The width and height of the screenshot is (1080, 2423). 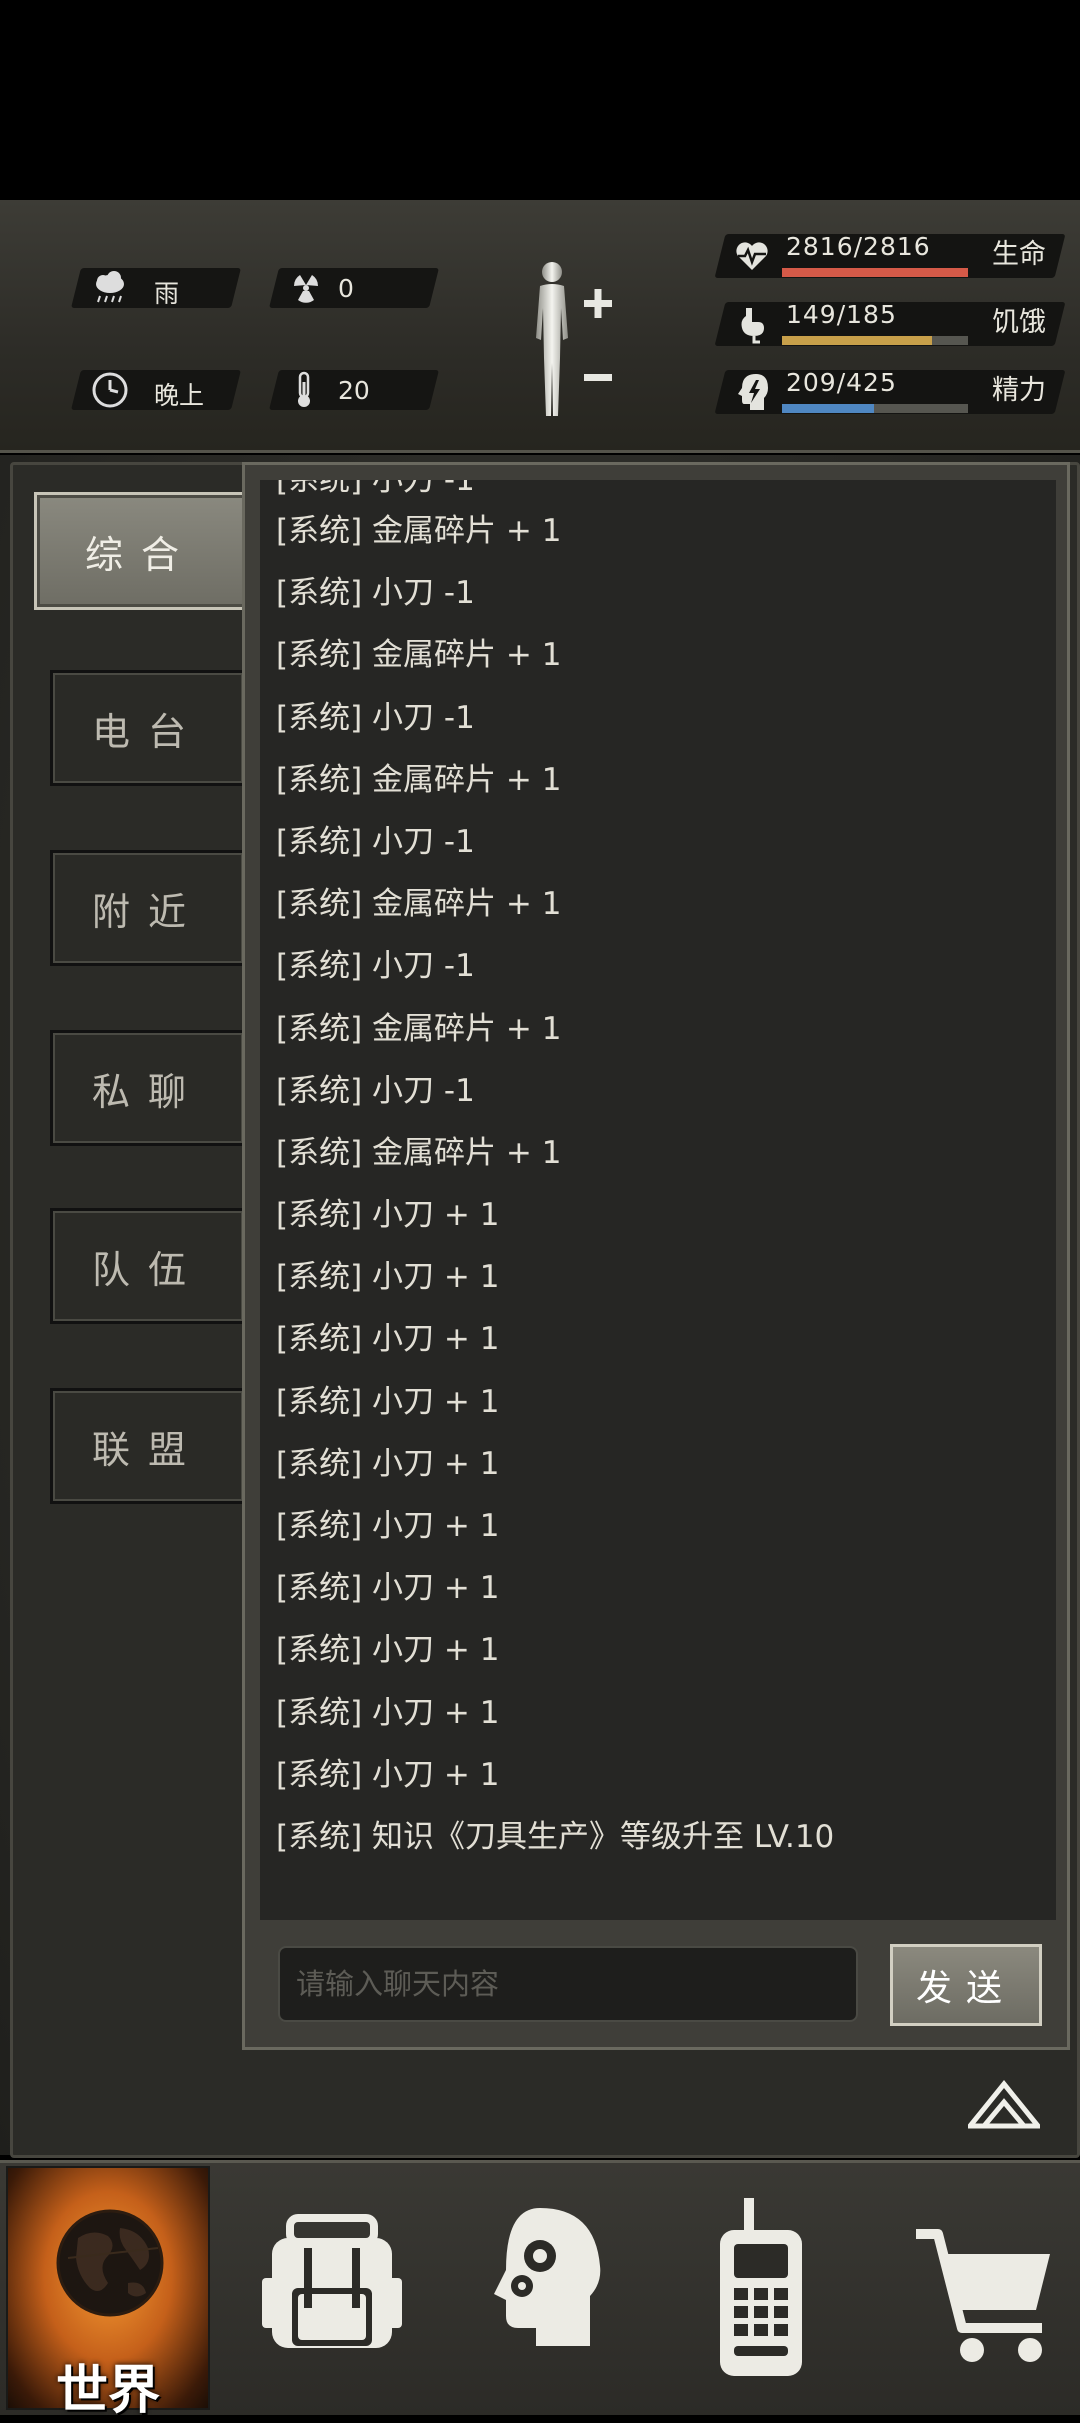 I want to click on hunger-fill, so click(x=857, y=340).